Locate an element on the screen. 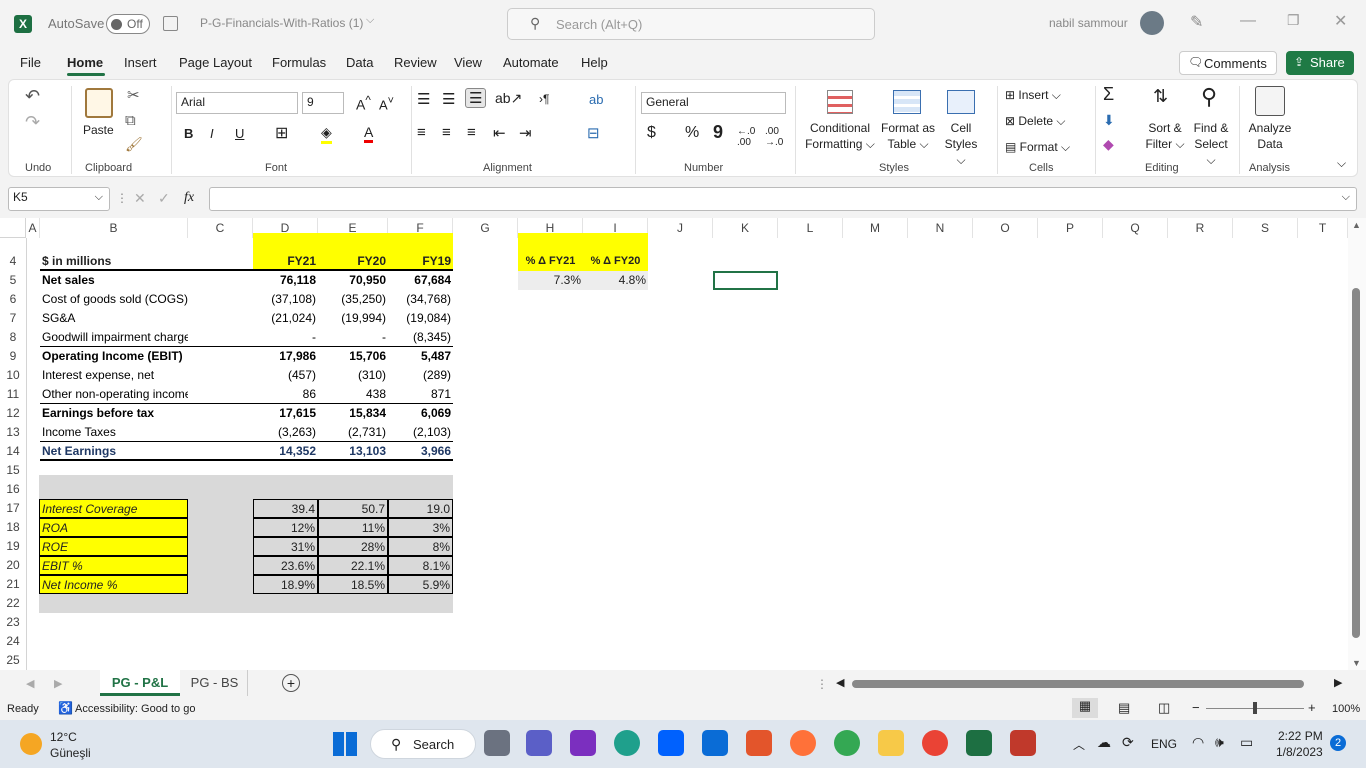  ratio-value-e: 18.5% is located at coordinates (353, 584).